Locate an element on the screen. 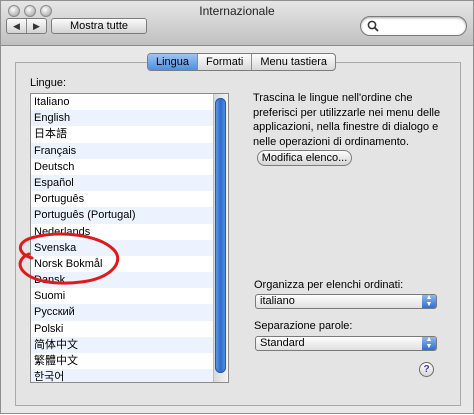  language-item: 日本語 is located at coordinates (129, 134).